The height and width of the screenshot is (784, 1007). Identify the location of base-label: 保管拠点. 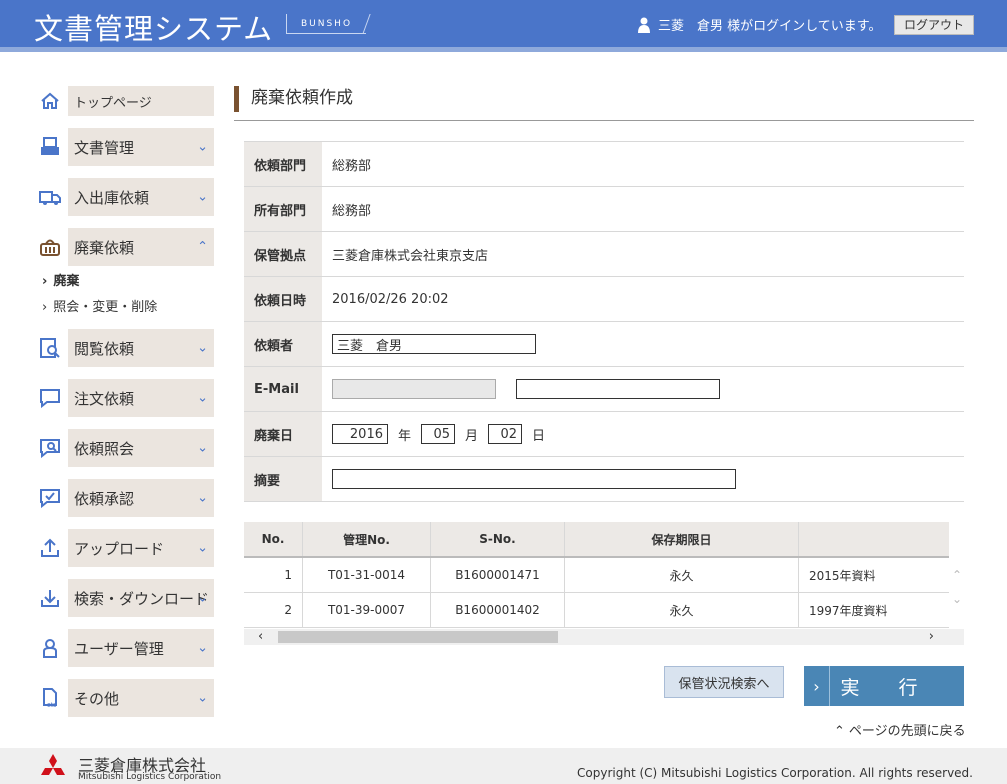
(283, 254).